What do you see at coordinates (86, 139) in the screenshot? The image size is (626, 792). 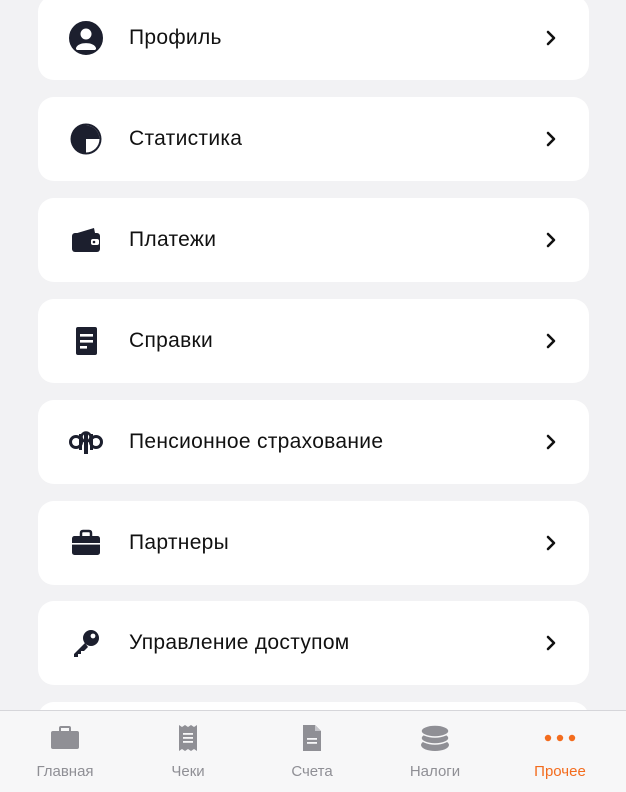 I see `pie-chart-icon` at bounding box center [86, 139].